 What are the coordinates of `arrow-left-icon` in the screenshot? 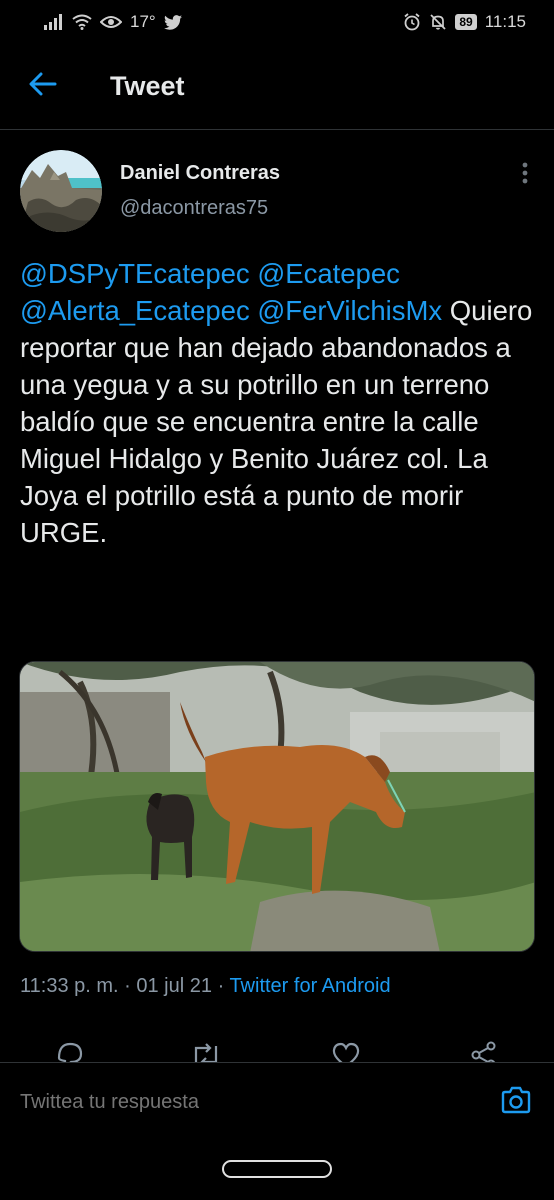 It's located at (43, 86).